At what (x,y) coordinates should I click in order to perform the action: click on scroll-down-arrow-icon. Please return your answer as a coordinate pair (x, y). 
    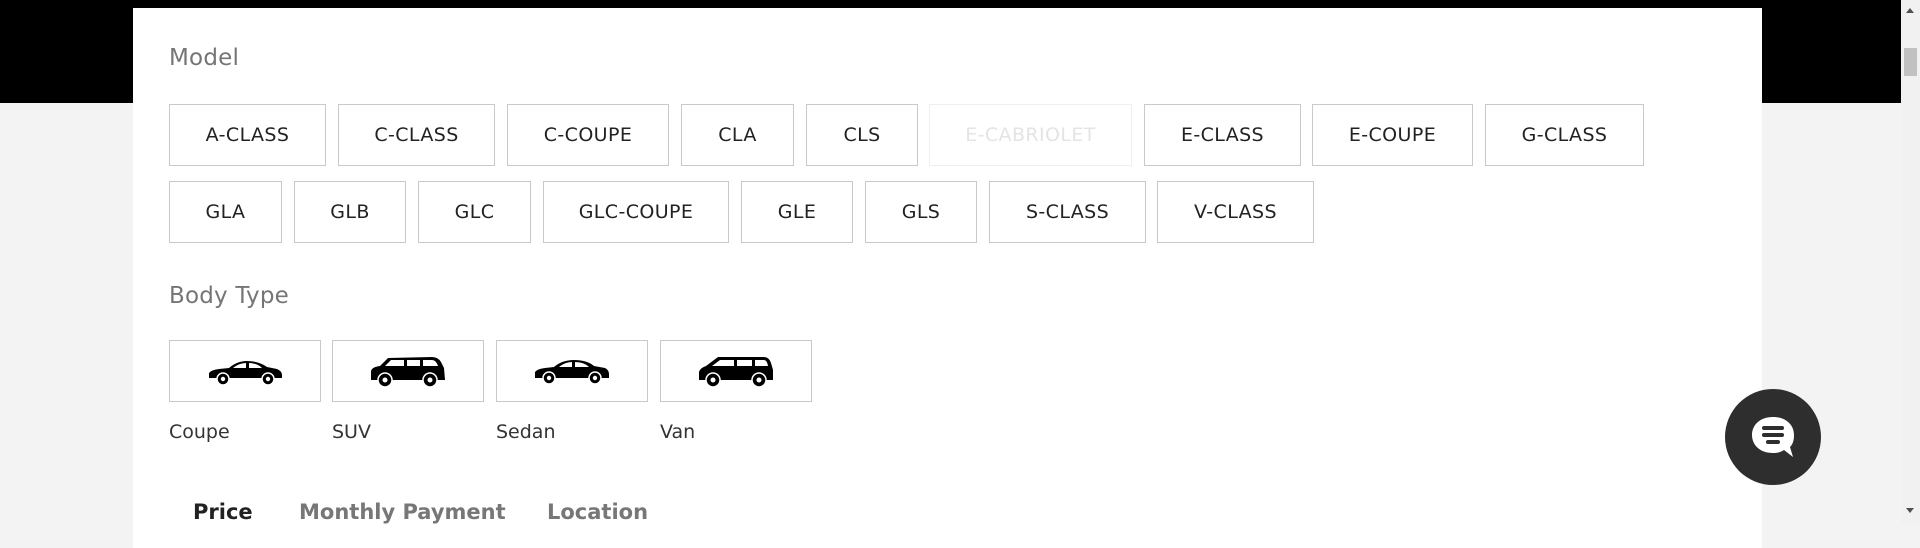
    Looking at the image, I should click on (1910, 510).